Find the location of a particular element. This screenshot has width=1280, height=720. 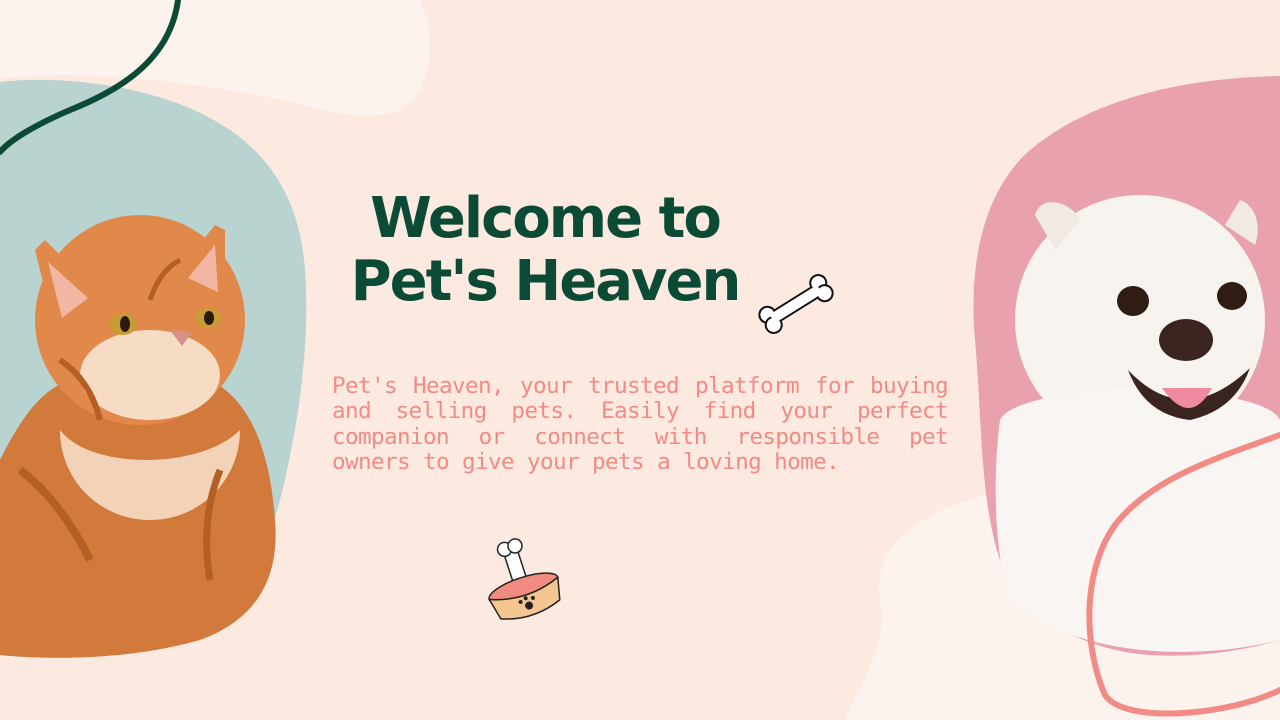

dog-image is located at coordinates (1137, 423).